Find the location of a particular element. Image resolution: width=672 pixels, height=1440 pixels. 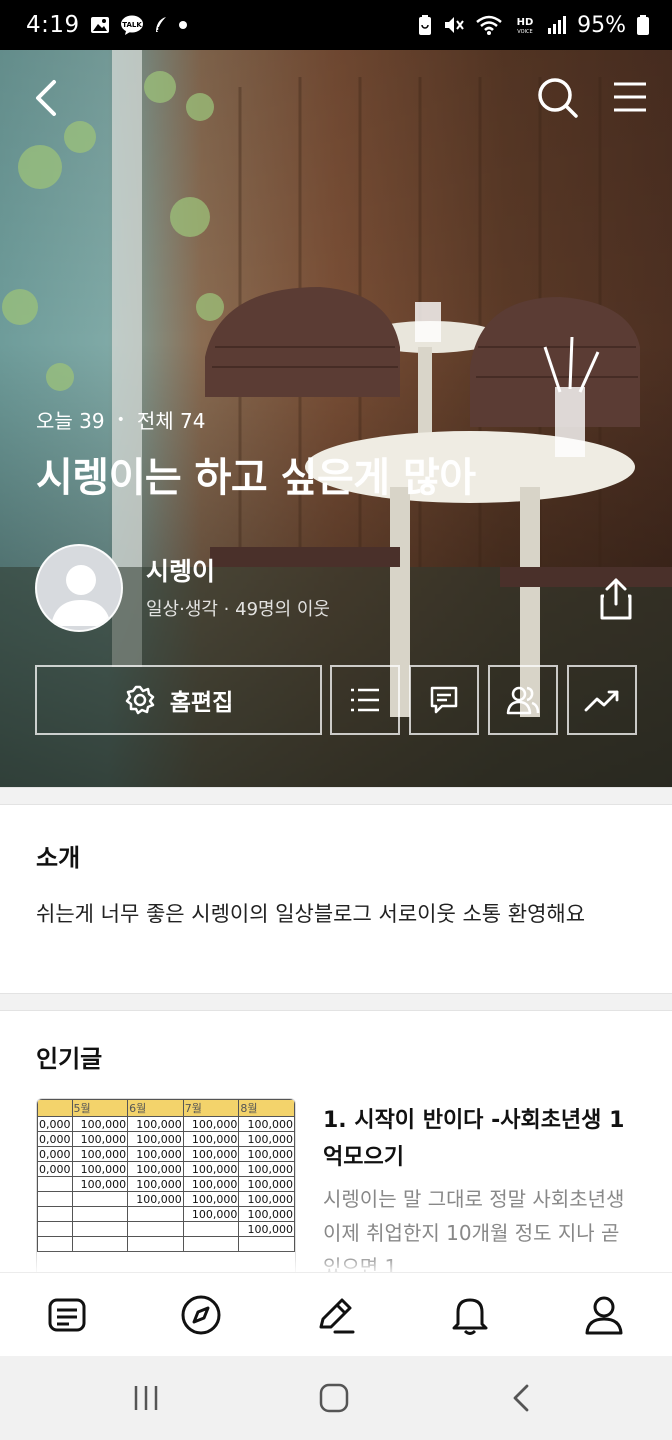

wifi-icon is located at coordinates (489, 25).